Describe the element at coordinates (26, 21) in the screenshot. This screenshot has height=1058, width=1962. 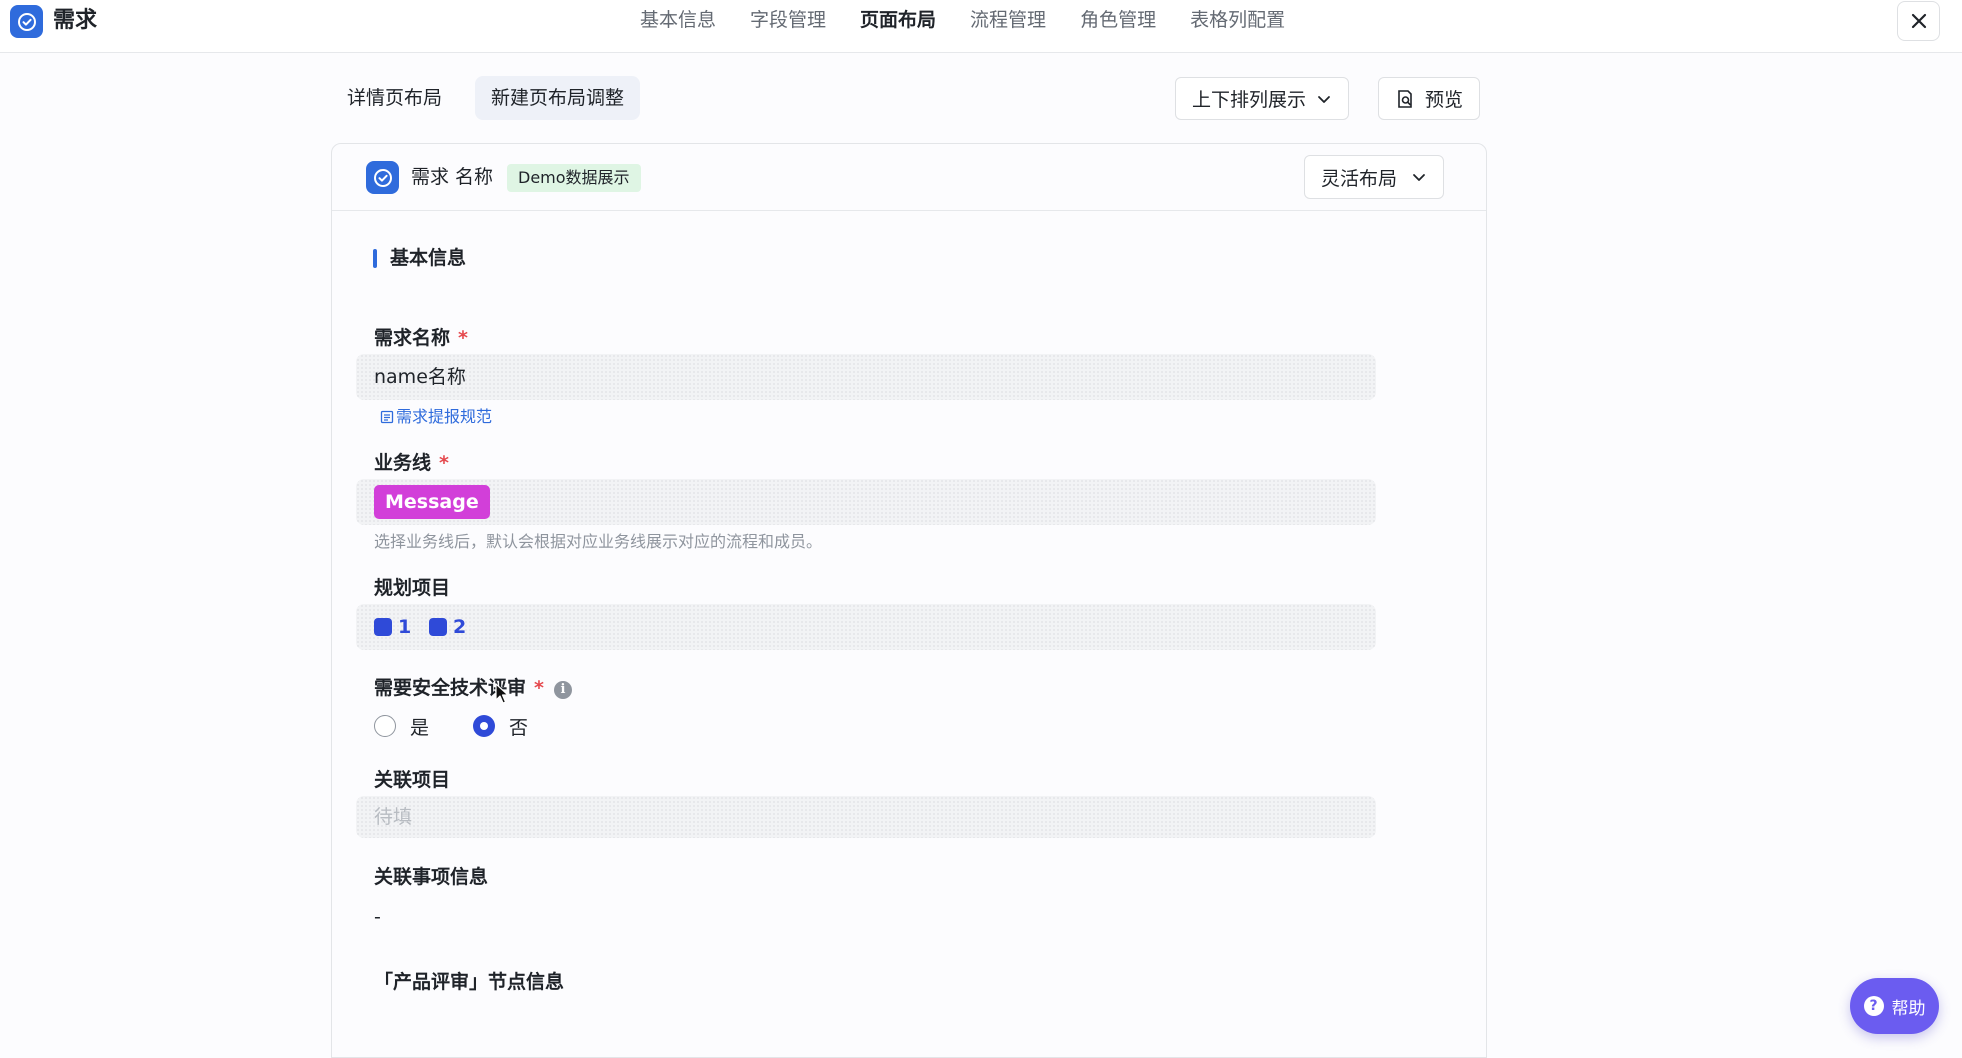
I see `app-logo-icon` at that location.